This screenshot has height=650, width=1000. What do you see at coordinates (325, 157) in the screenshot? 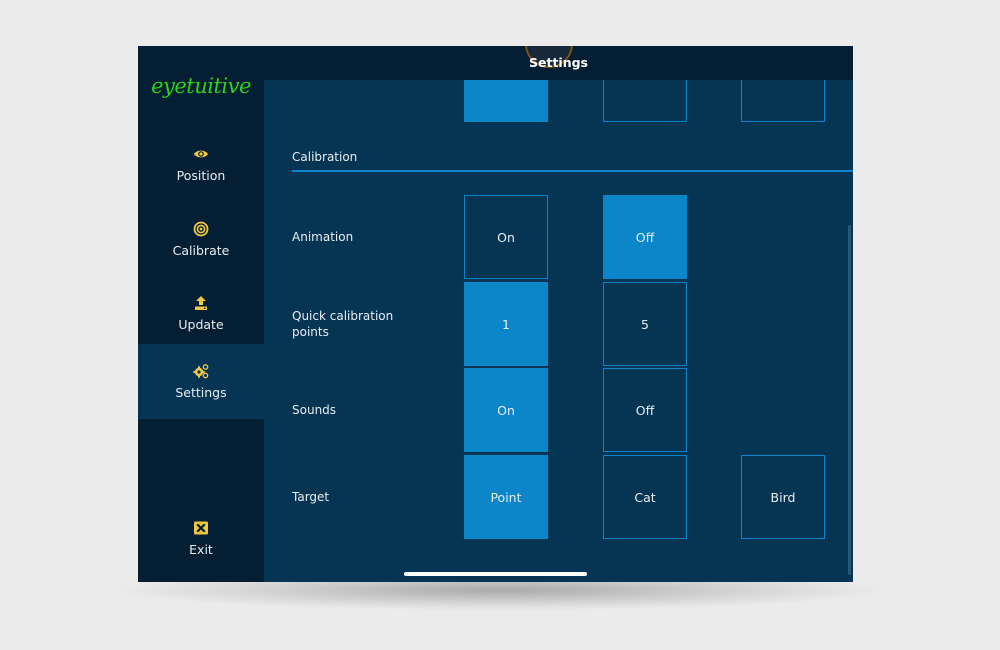
I see `section-title-calibration: Calibration` at bounding box center [325, 157].